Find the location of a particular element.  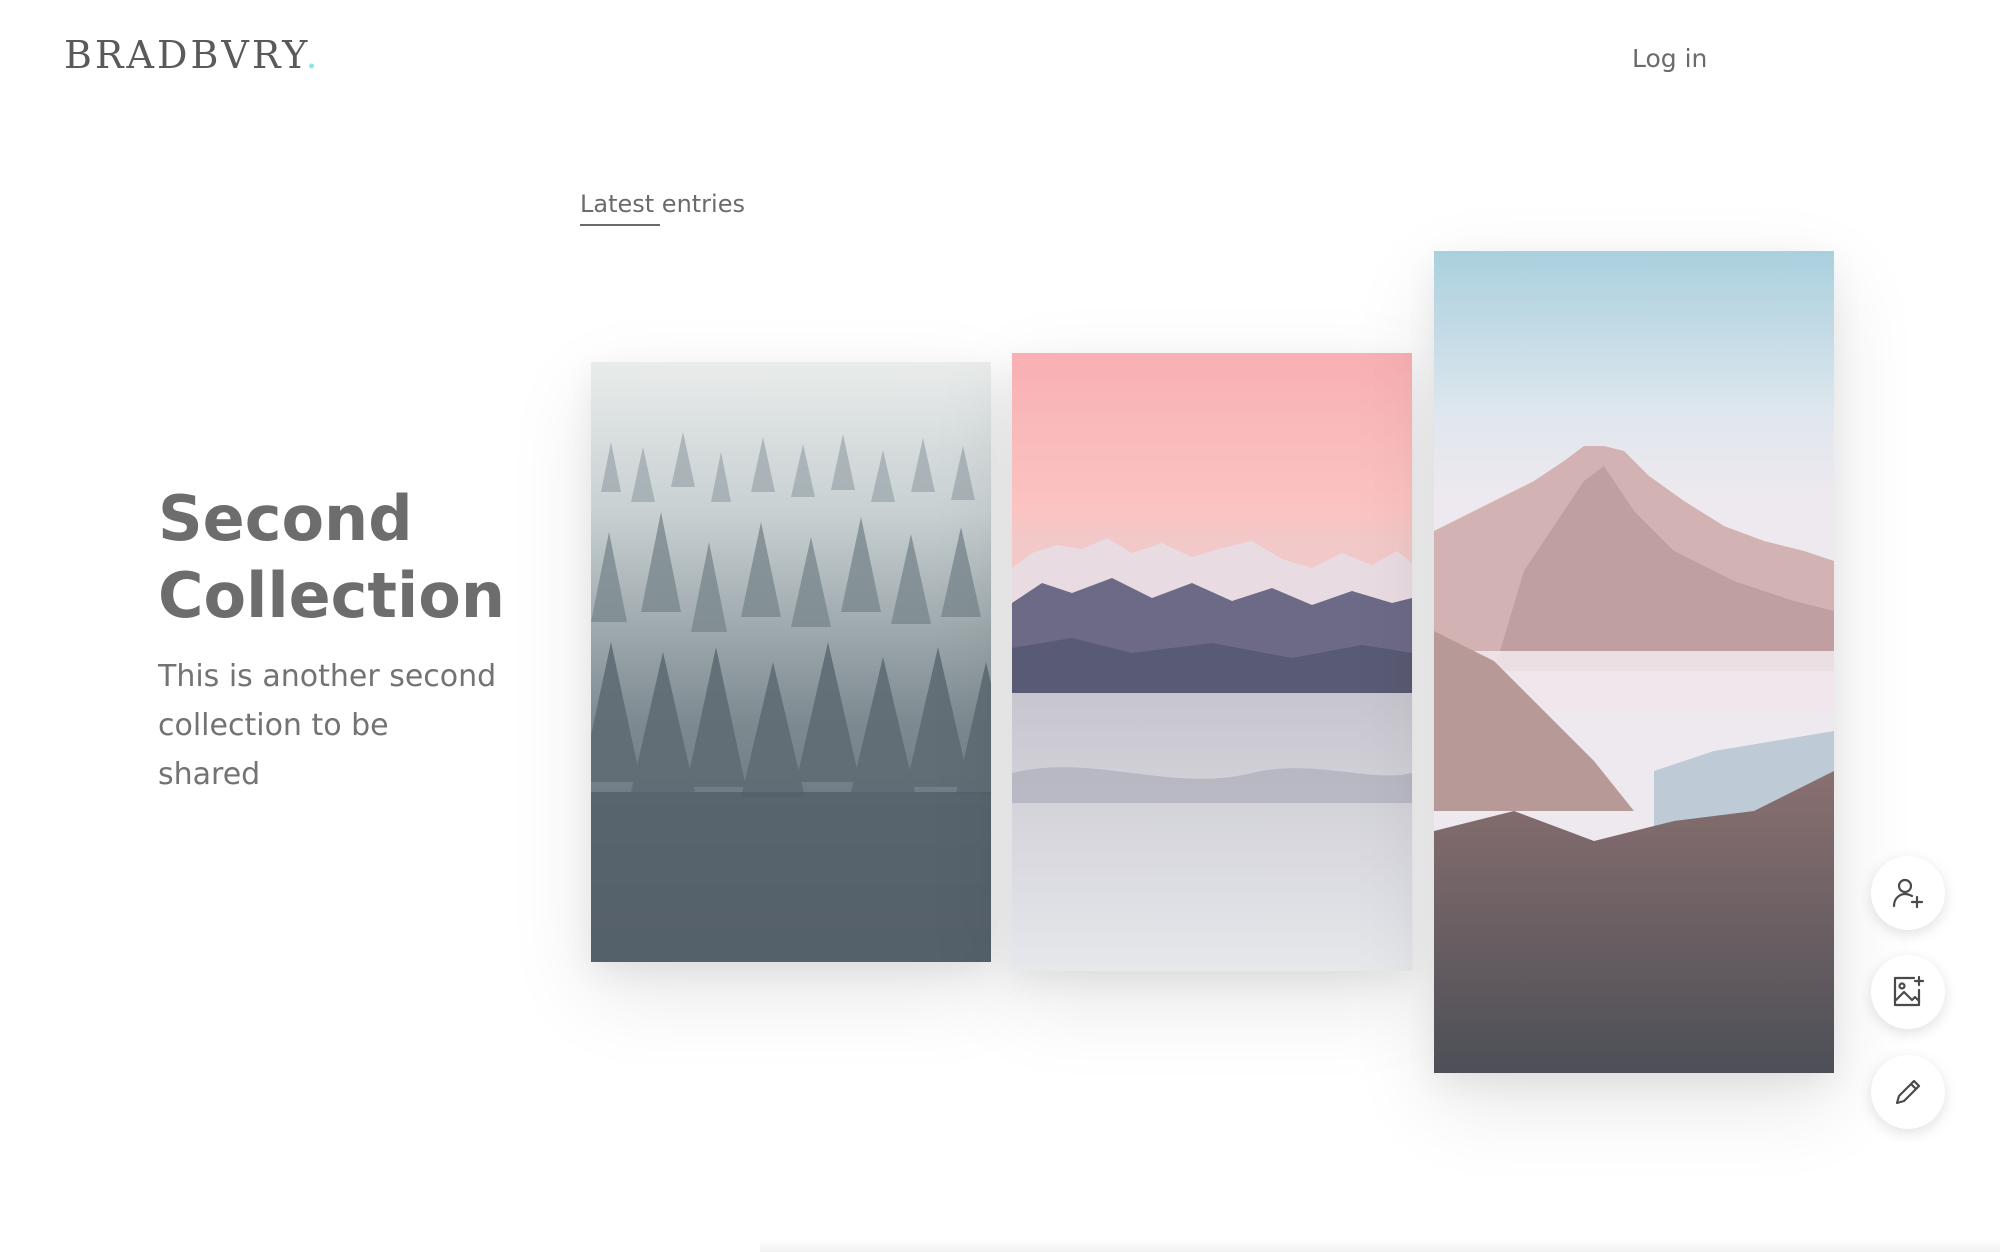

pink-mountains-image is located at coordinates (1212, 662).